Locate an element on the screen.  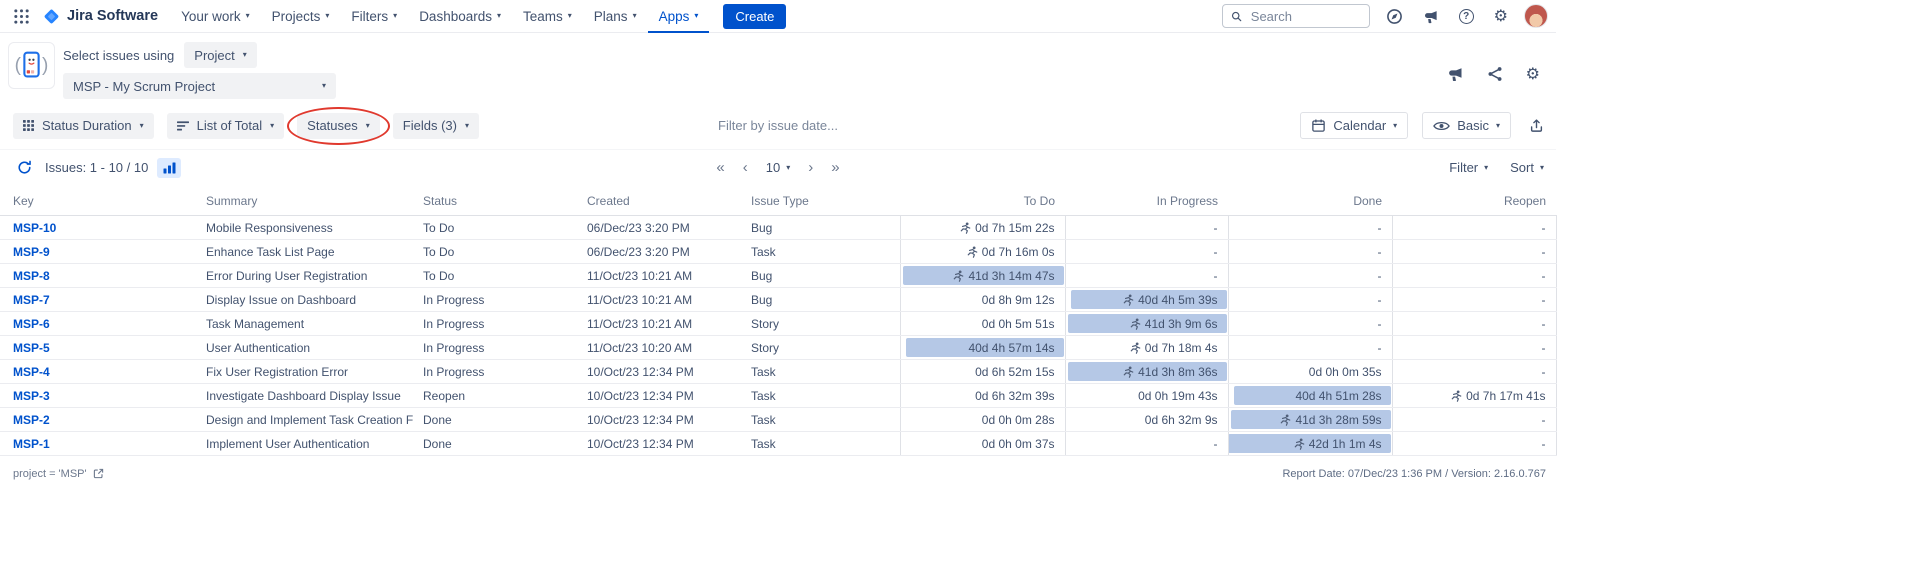
feedback-button is located at coordinates (1431, 16).